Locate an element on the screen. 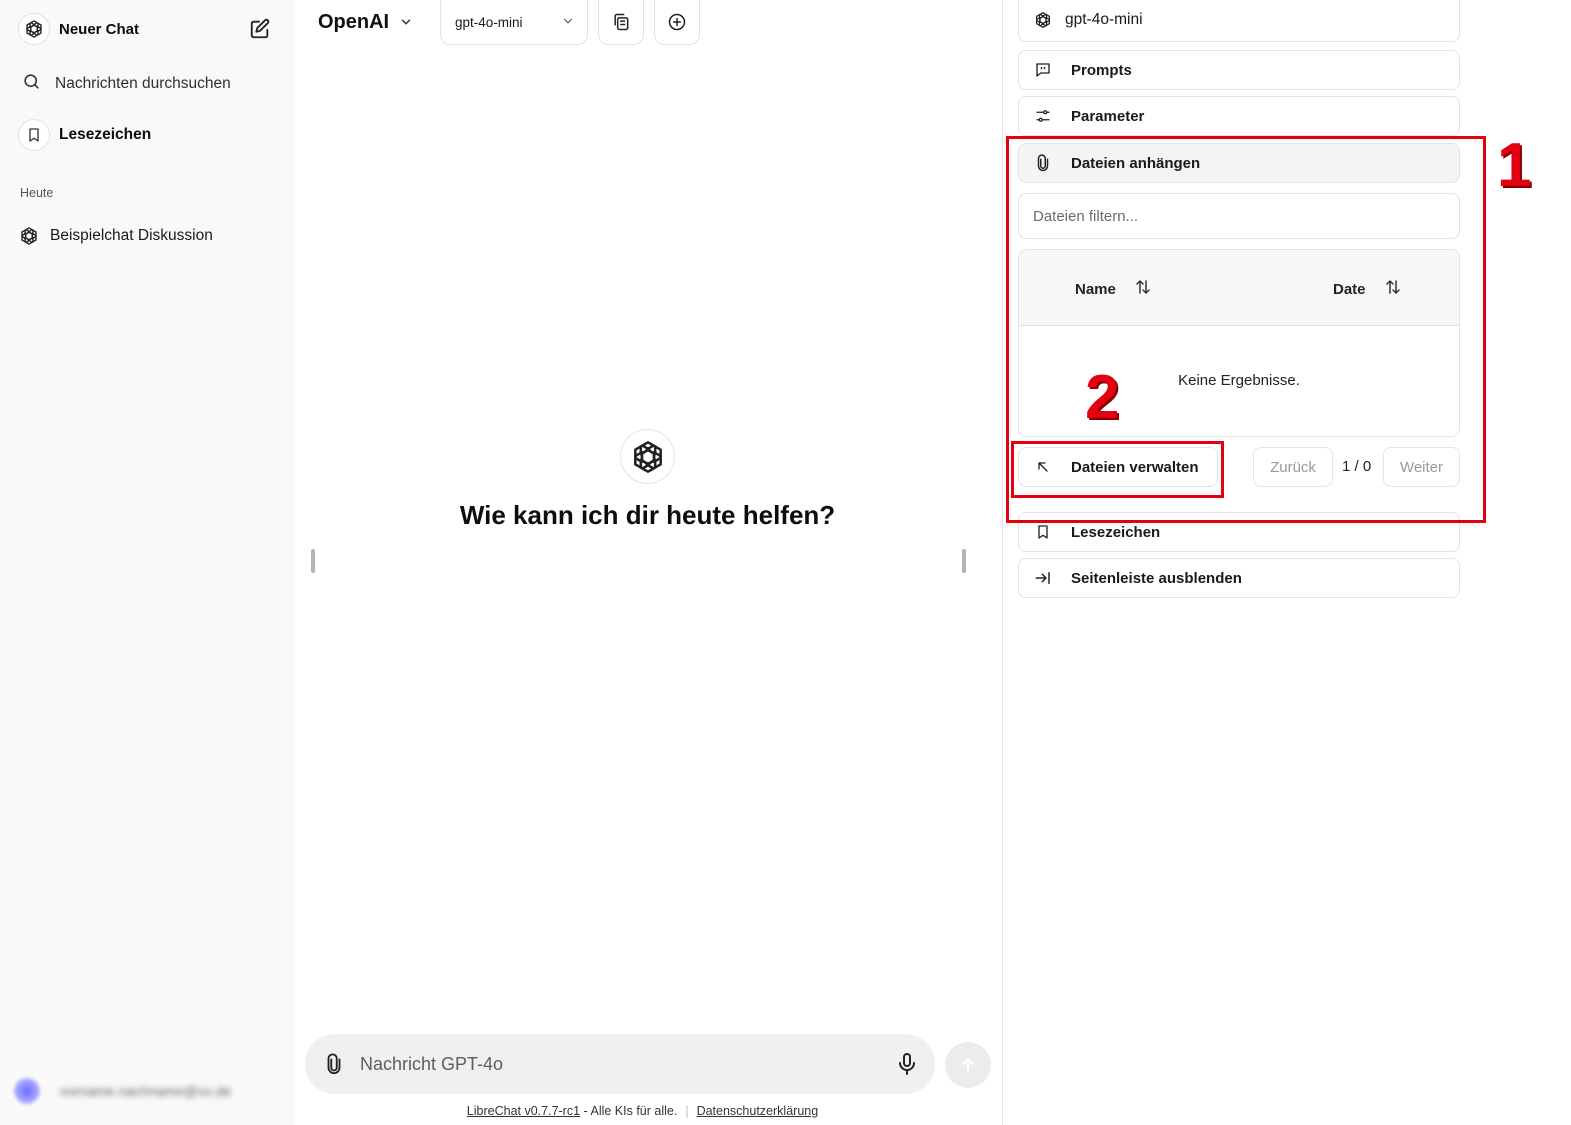 Image resolution: width=1571 pixels, height=1125 pixels. annotation-label-1: 1 is located at coordinates (1514, 165).